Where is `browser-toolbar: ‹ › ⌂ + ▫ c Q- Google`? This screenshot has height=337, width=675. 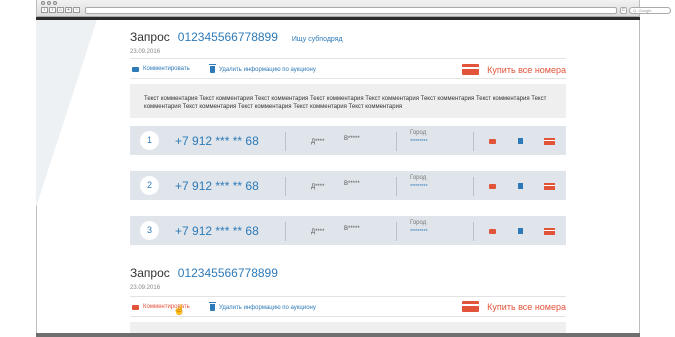 browser-toolbar: ‹ › ⌂ + ▫ c Q- Google is located at coordinates (354, 8).